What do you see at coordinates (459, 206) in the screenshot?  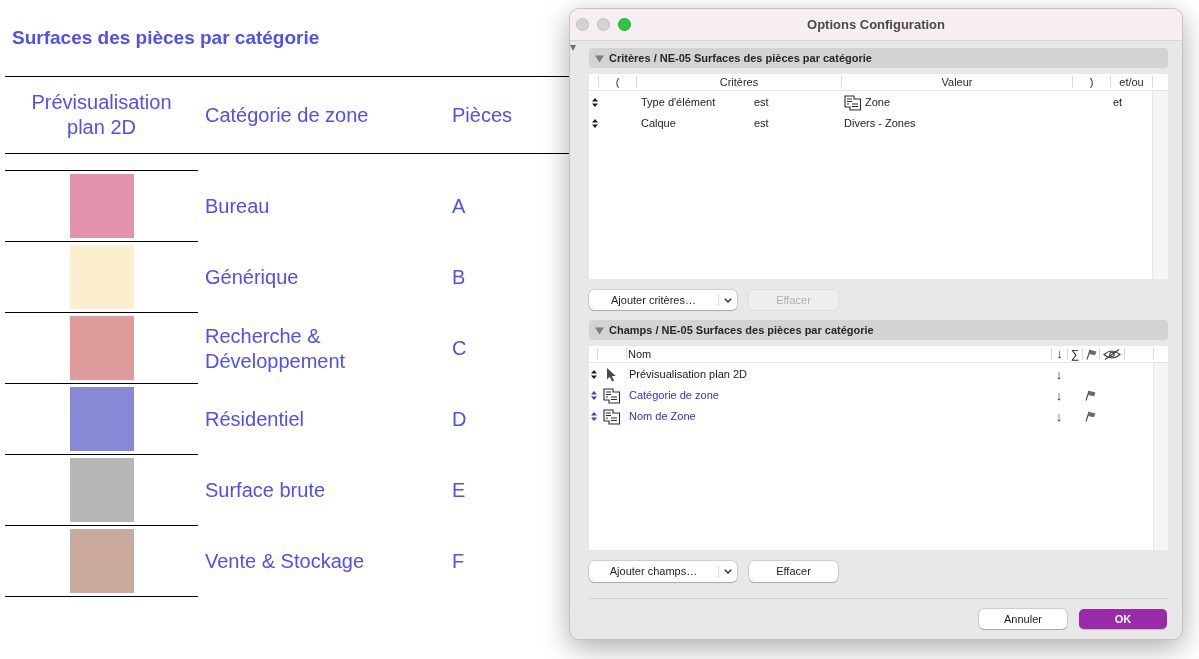 I see `table-cell: A` at bounding box center [459, 206].